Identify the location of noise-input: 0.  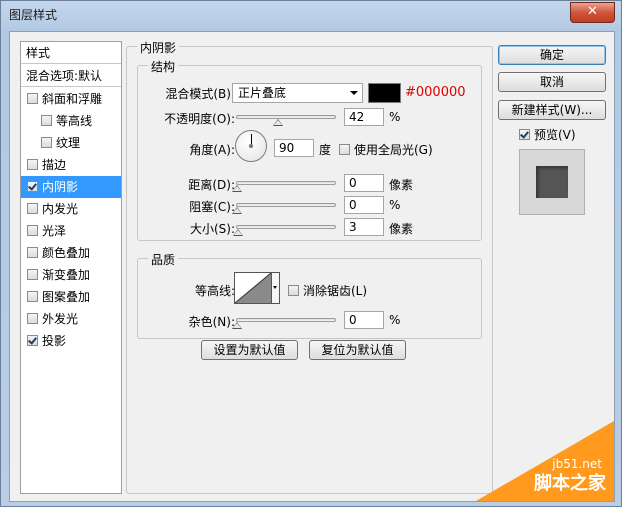
(364, 320).